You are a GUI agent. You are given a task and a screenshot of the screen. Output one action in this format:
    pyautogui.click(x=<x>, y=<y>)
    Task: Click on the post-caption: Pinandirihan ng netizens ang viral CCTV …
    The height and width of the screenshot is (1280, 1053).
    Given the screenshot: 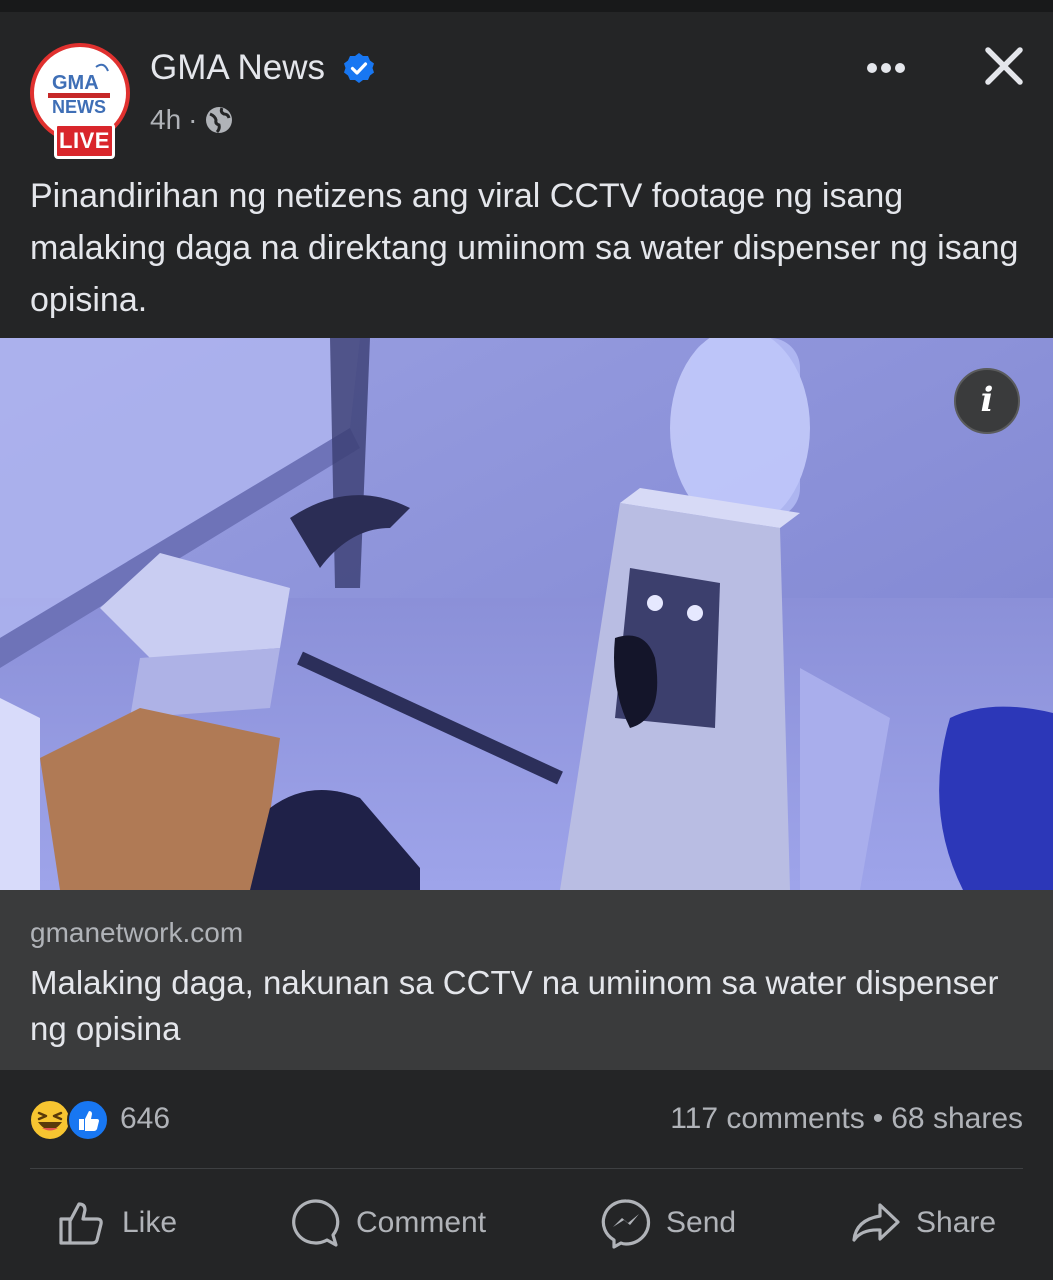 What is the action you would take?
    pyautogui.click(x=524, y=248)
    